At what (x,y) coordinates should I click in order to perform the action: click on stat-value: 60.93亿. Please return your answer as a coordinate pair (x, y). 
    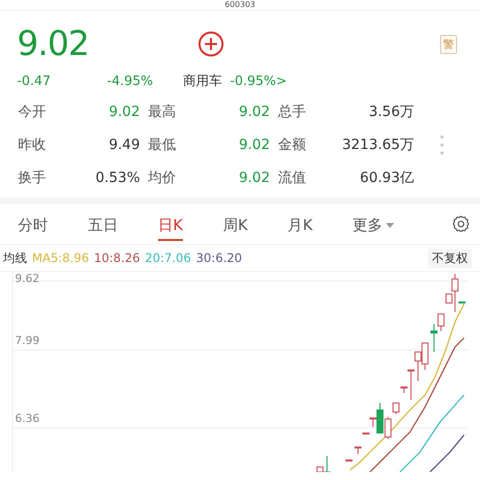
    Looking at the image, I should click on (386, 178).